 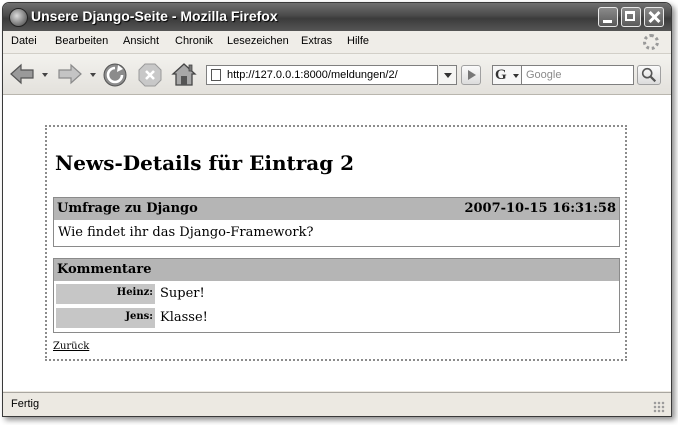 What do you see at coordinates (22, 74) in the screenshot?
I see `back-arrow-icon` at bounding box center [22, 74].